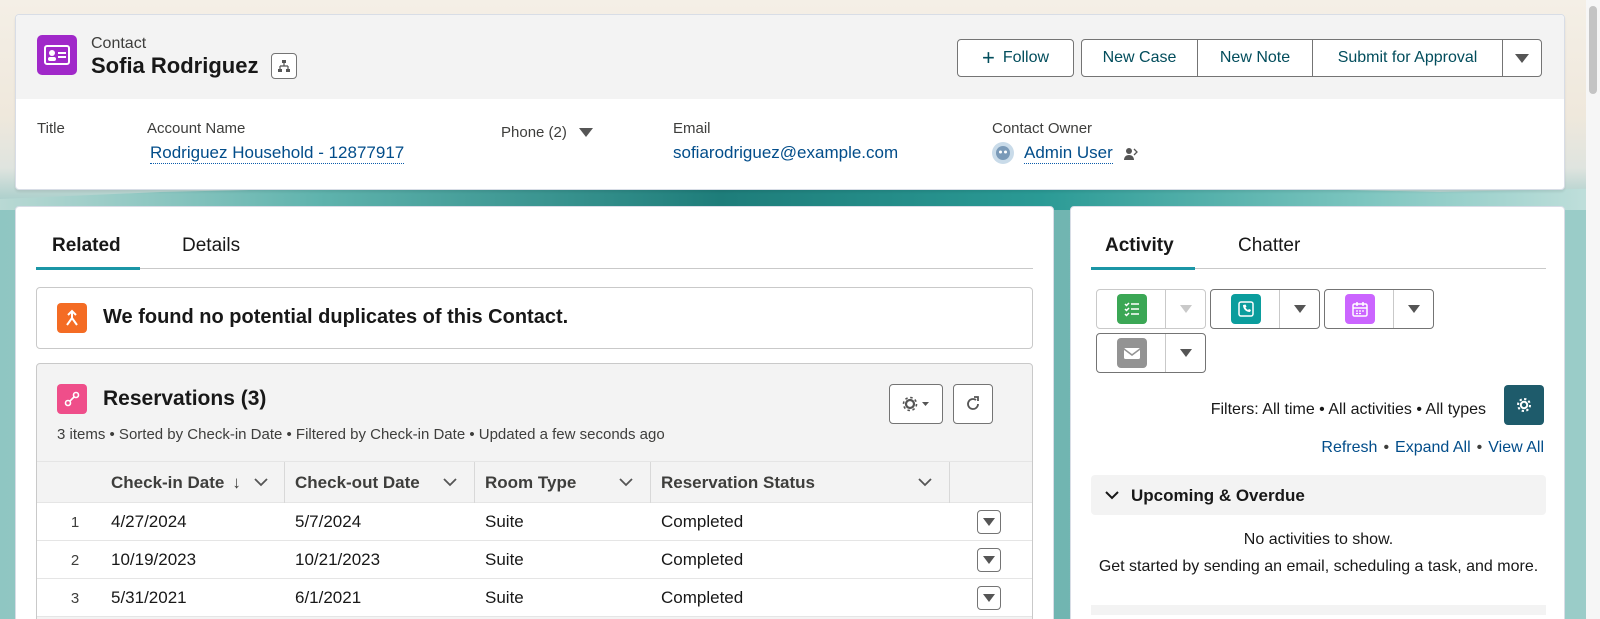 The image size is (1600, 619). Describe the element at coordinates (149, 597) in the screenshot. I see `cell-check-in: 5/31/2021` at that location.